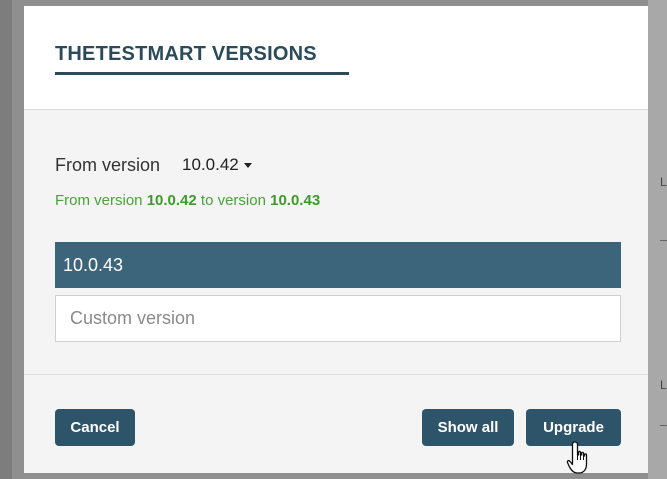  I want to click on summary-prefix: From version, so click(101, 200).